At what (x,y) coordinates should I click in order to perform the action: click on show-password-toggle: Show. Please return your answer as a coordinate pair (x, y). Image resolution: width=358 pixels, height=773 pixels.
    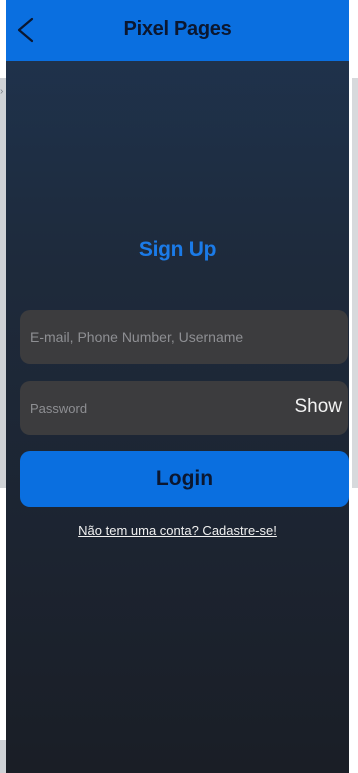
    Looking at the image, I should click on (318, 407).